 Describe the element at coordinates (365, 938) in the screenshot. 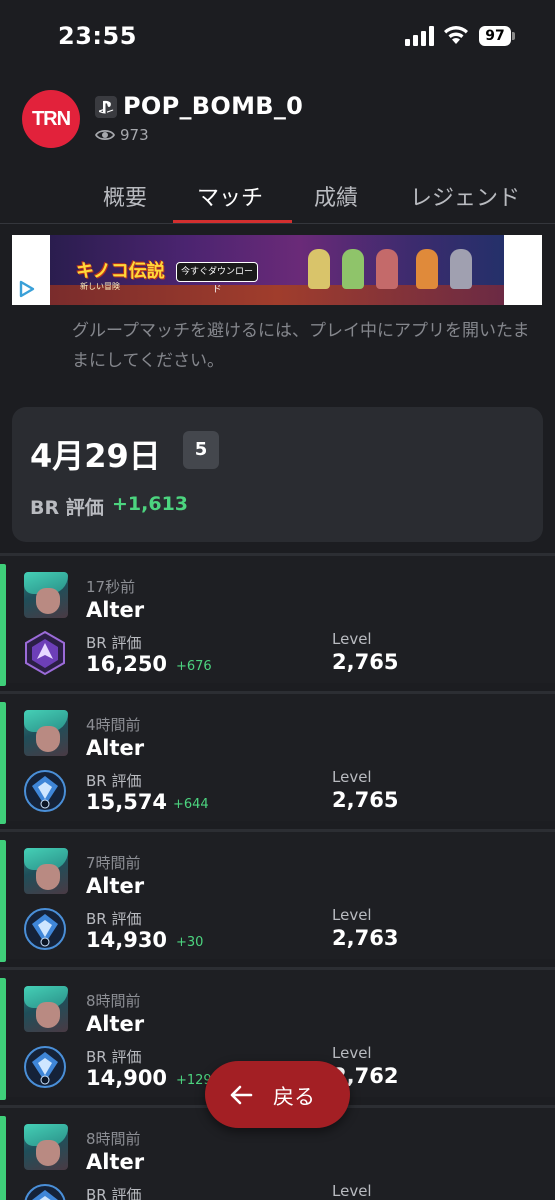

I see `level-value: 2,763` at that location.